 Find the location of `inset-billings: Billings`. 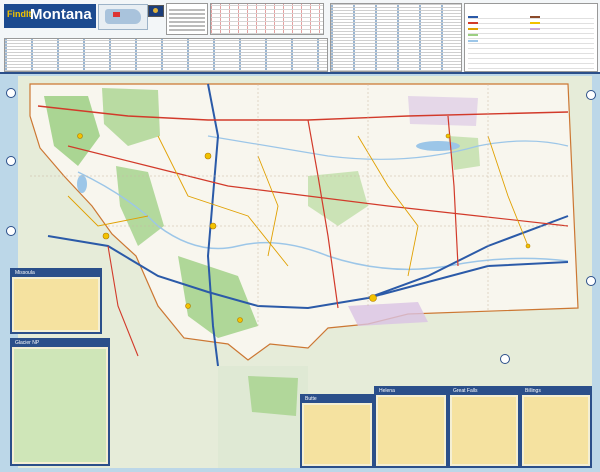

inset-billings: Billings is located at coordinates (556, 427).